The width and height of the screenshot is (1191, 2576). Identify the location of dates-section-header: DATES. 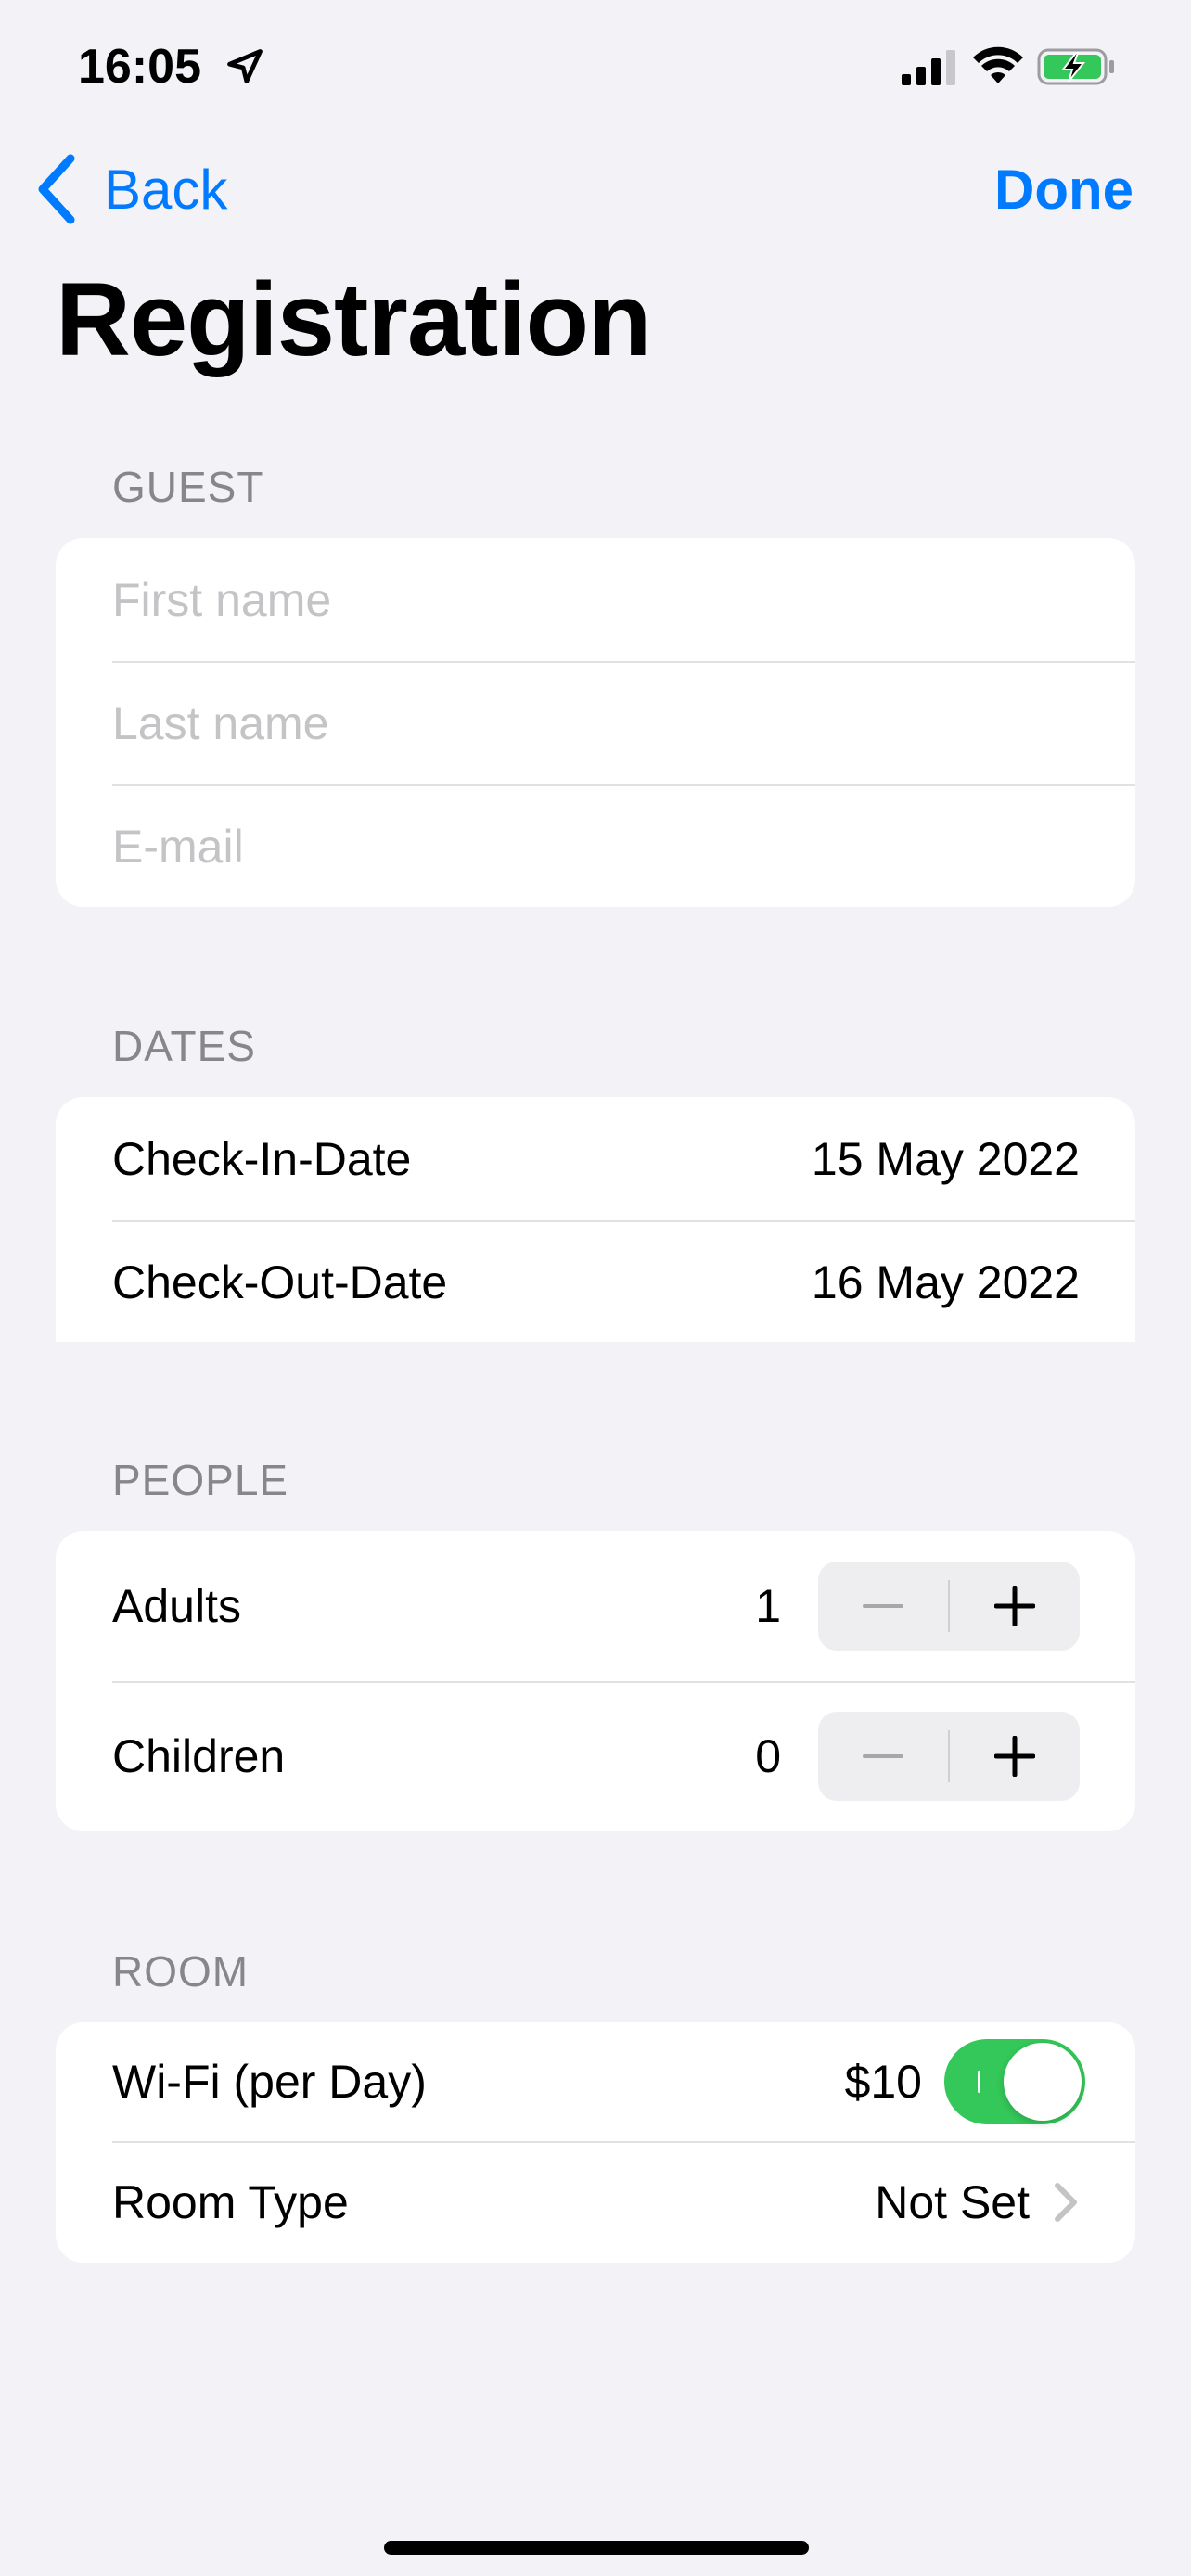
(184, 1046).